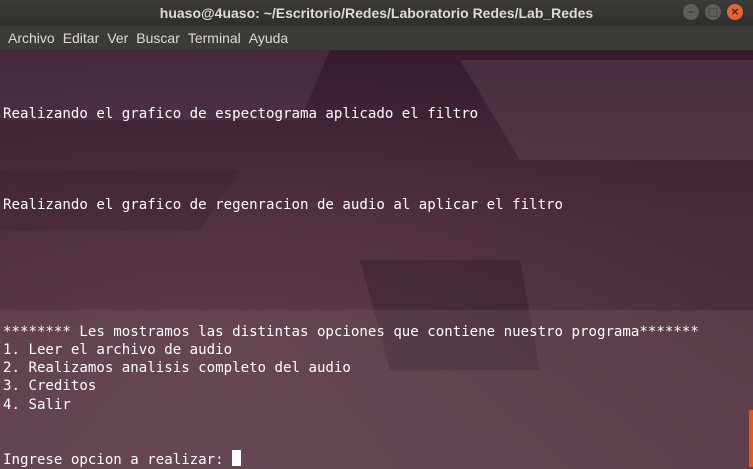  Describe the element at coordinates (31, 38) in the screenshot. I see `menu-archivo: Archivo` at that location.